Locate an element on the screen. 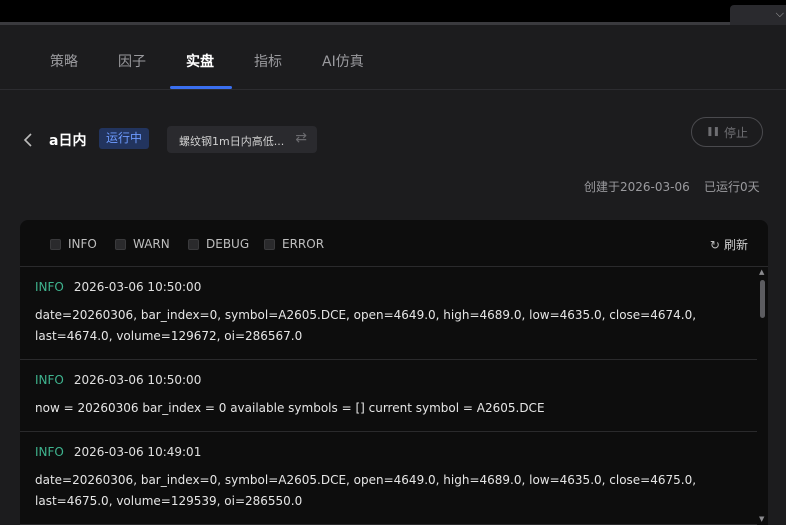  scroll-down-icon: ▼ is located at coordinates (761, 519).